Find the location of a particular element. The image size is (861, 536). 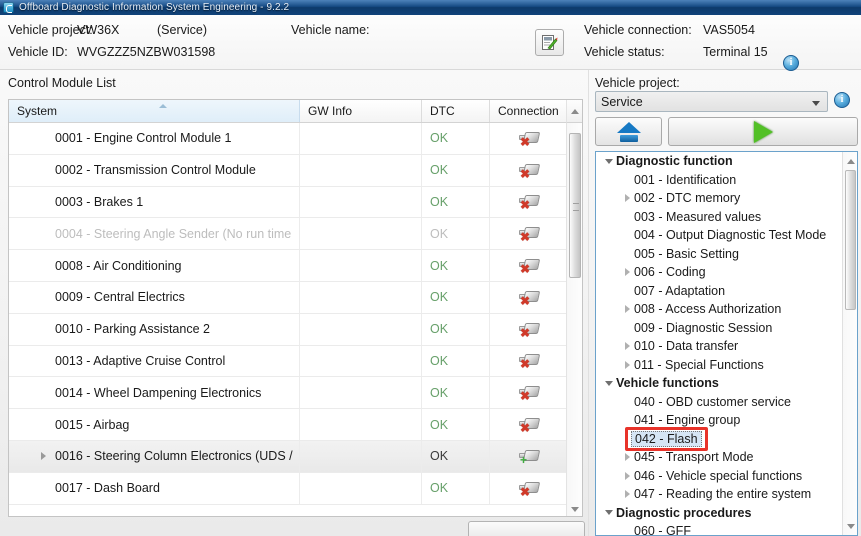

cell-system-label: 0003 - Brakes 1 is located at coordinates (99, 201).